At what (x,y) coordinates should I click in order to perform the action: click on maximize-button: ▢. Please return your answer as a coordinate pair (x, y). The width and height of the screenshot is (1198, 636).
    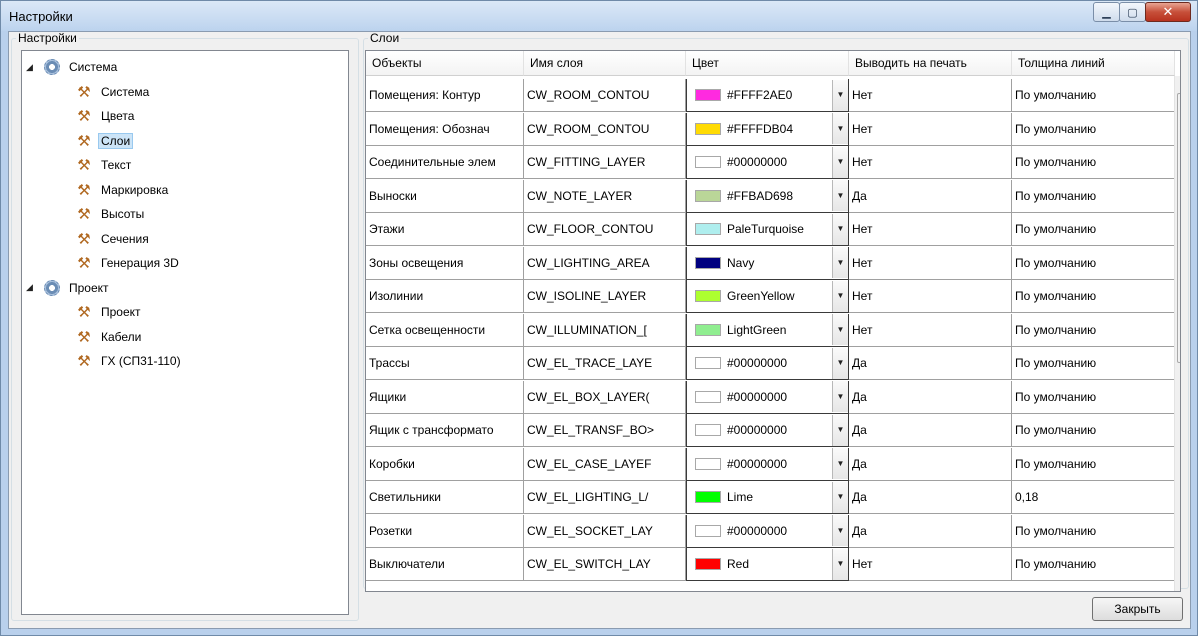
    Looking at the image, I should click on (1132, 12).